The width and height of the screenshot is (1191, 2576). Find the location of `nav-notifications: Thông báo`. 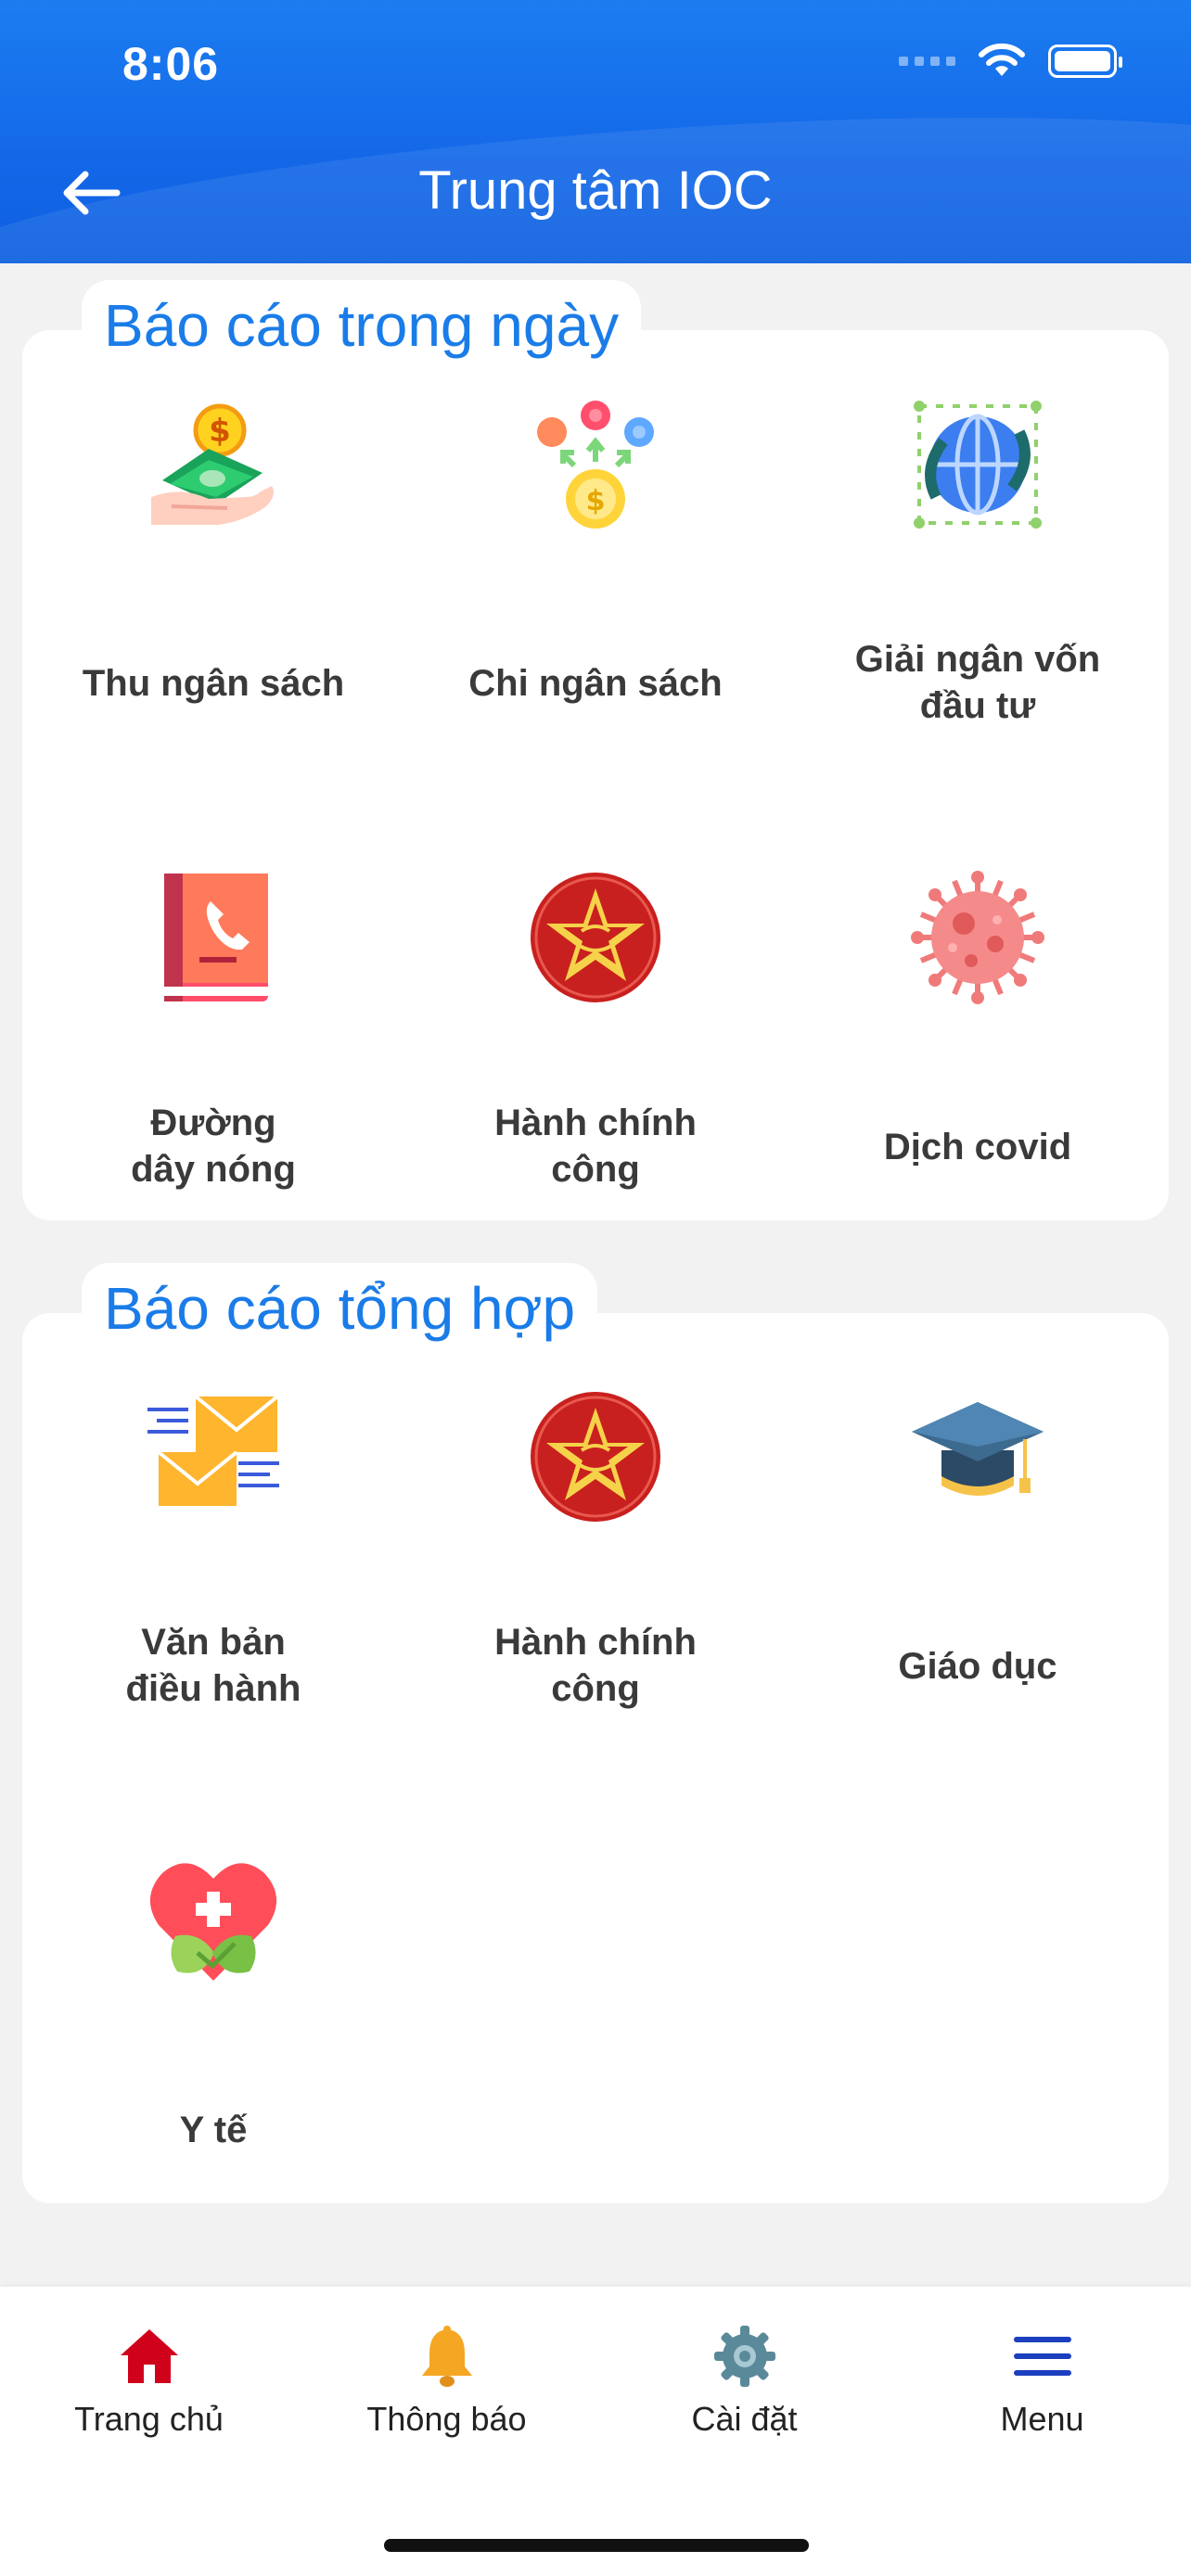

nav-notifications: Thông báo is located at coordinates (447, 2381).